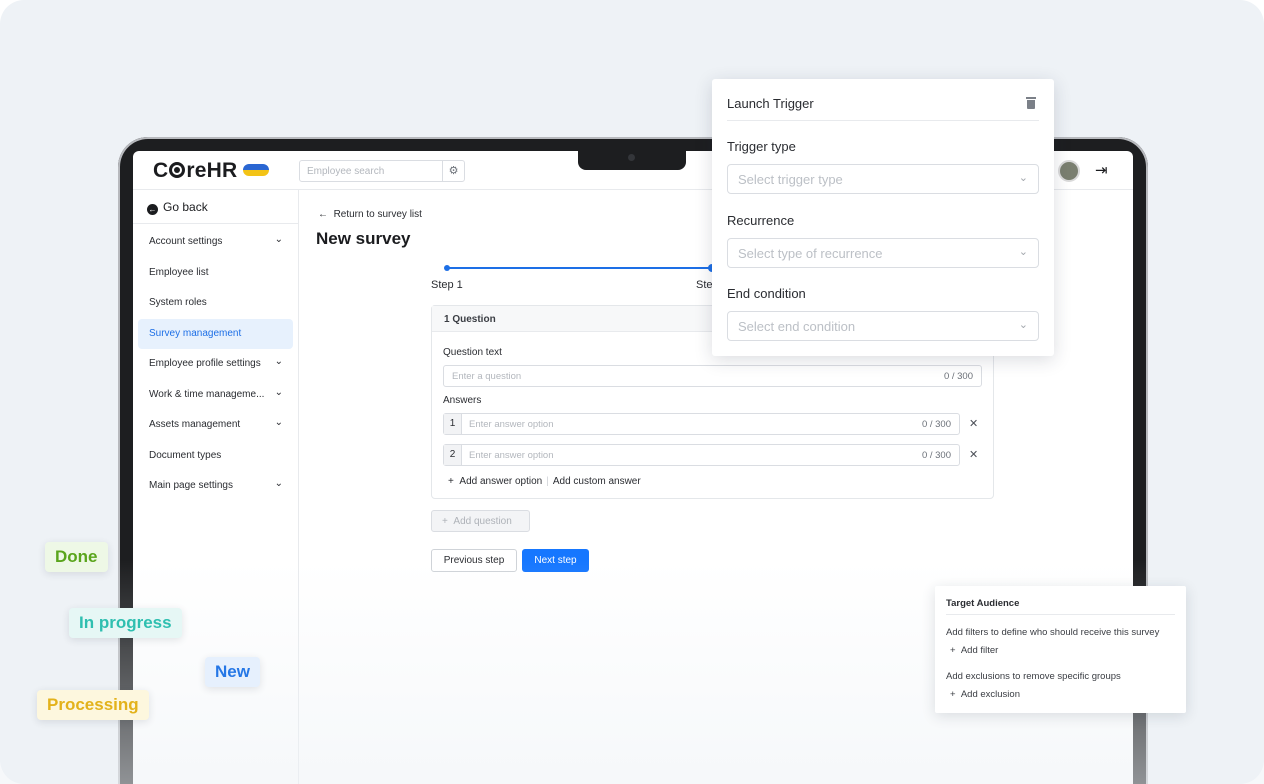 The image size is (1264, 784). Describe the element at coordinates (701, 455) in the screenshot. I see `answer-option-input: 2 Enter answer option 0 / 300` at that location.